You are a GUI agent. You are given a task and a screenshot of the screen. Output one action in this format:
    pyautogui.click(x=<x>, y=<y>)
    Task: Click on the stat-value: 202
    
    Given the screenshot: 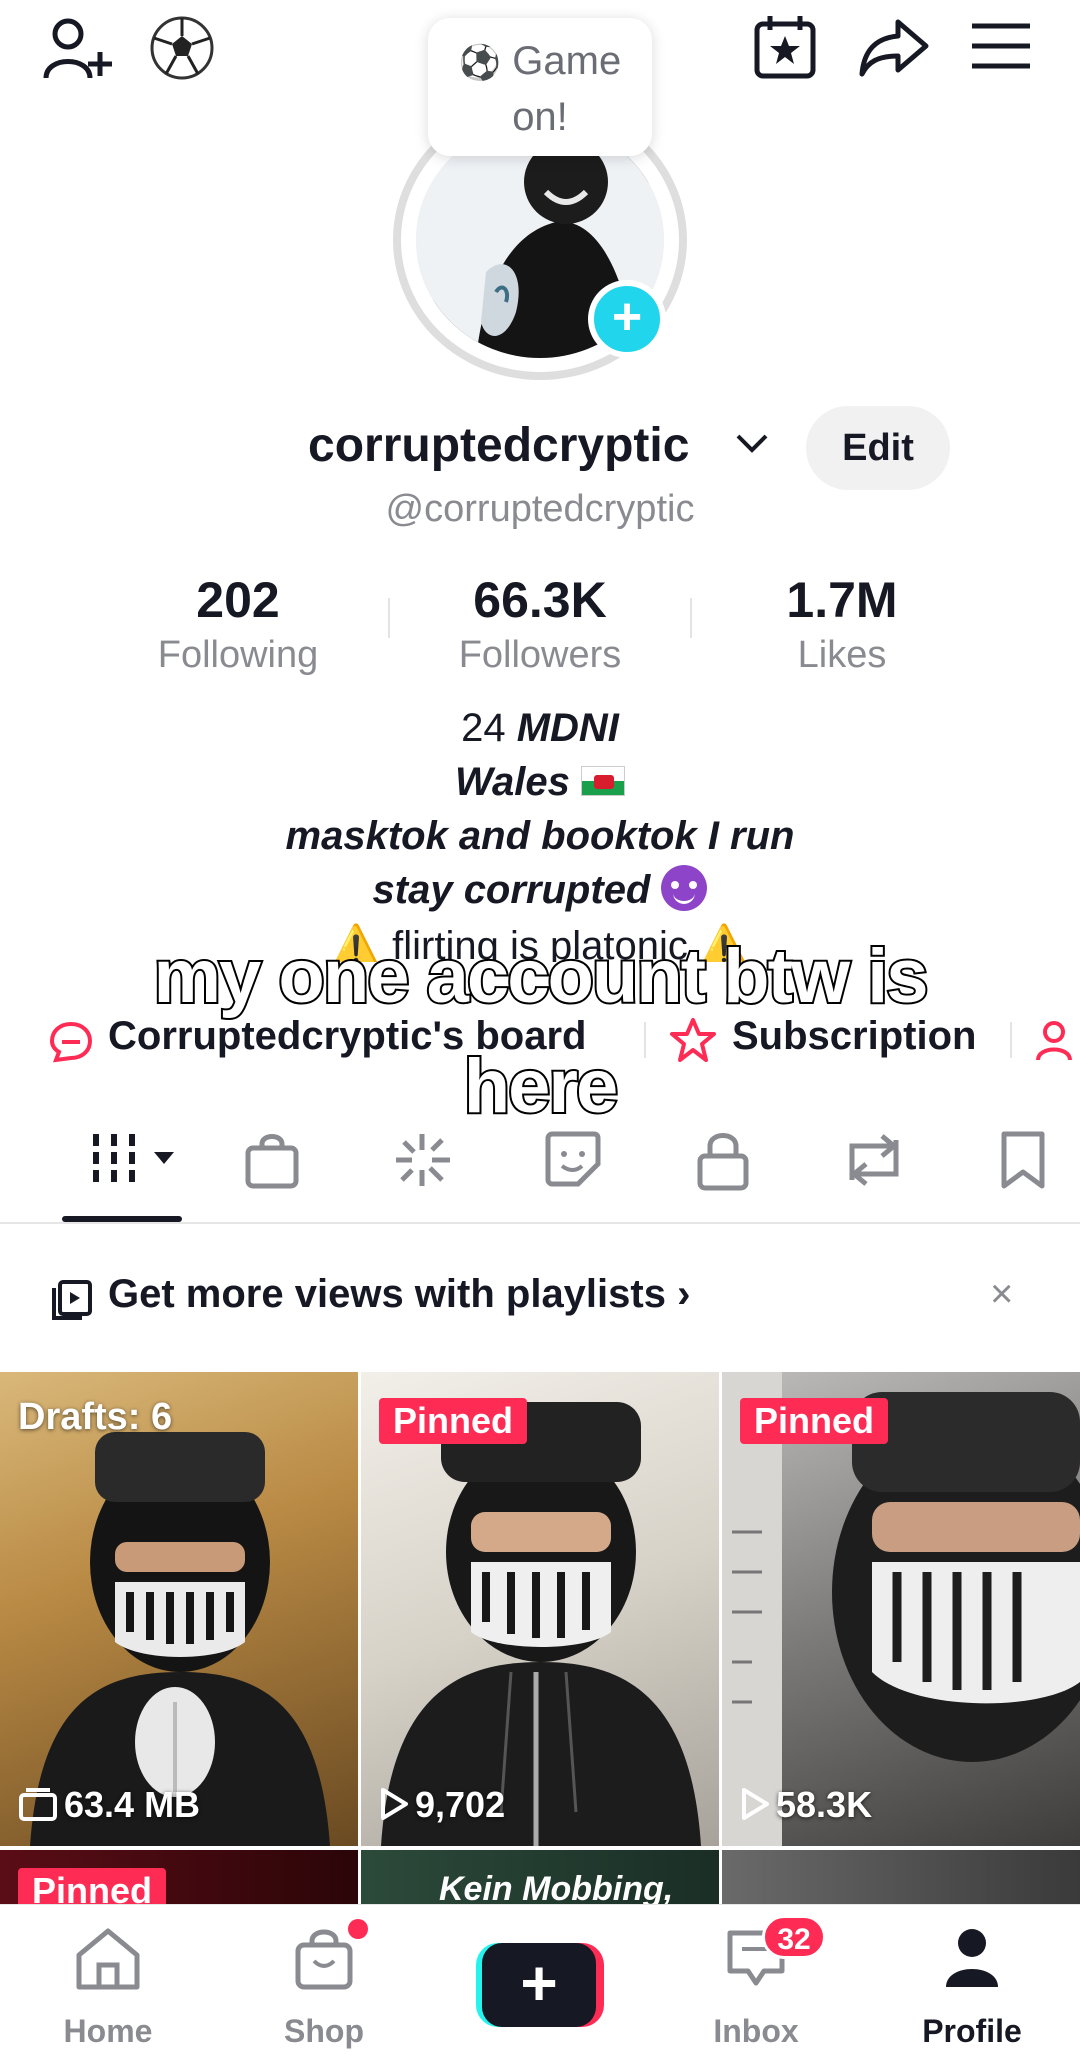 What is the action you would take?
    pyautogui.click(x=238, y=600)
    